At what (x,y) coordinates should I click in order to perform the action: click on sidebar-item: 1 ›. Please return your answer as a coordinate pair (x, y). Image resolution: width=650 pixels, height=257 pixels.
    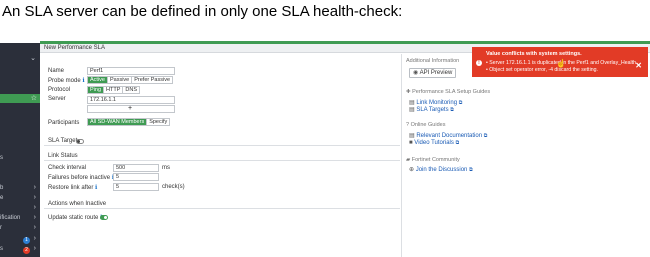
    Looking at the image, I should click on (20, 240).